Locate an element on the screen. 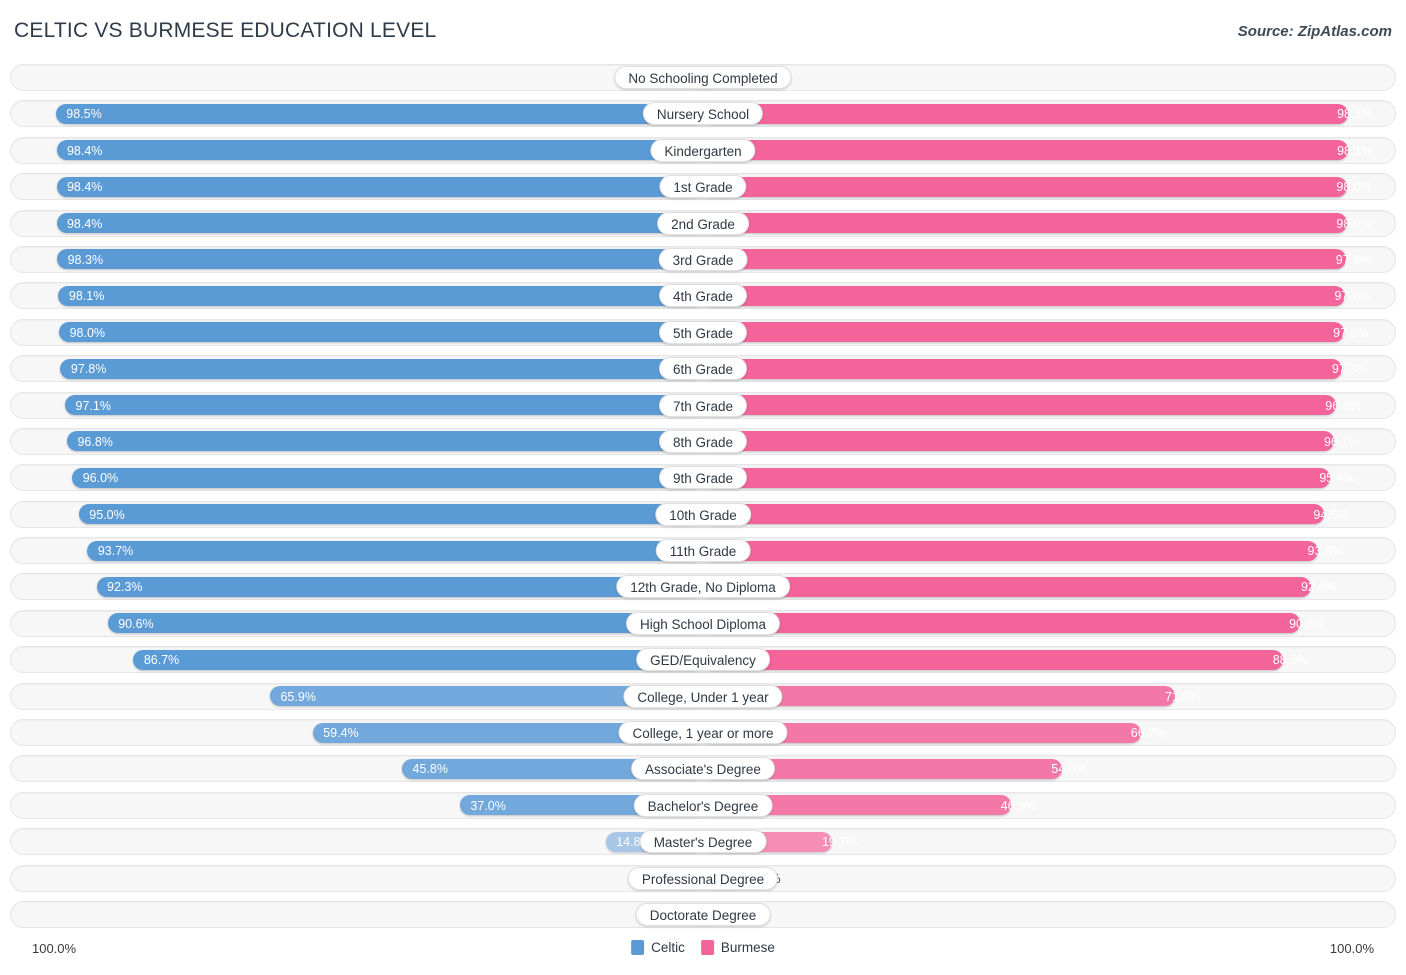  burmese-value-label: 92.6% is located at coordinates (1318, 587).